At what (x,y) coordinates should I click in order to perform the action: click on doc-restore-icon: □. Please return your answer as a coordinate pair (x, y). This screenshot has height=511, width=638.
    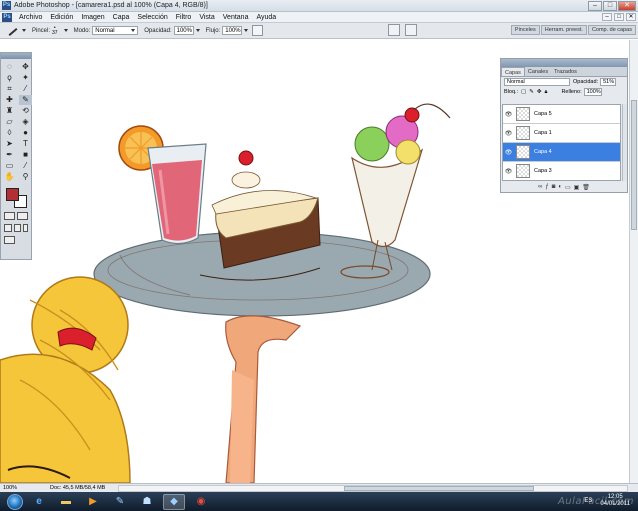
    Looking at the image, I should click on (619, 17).